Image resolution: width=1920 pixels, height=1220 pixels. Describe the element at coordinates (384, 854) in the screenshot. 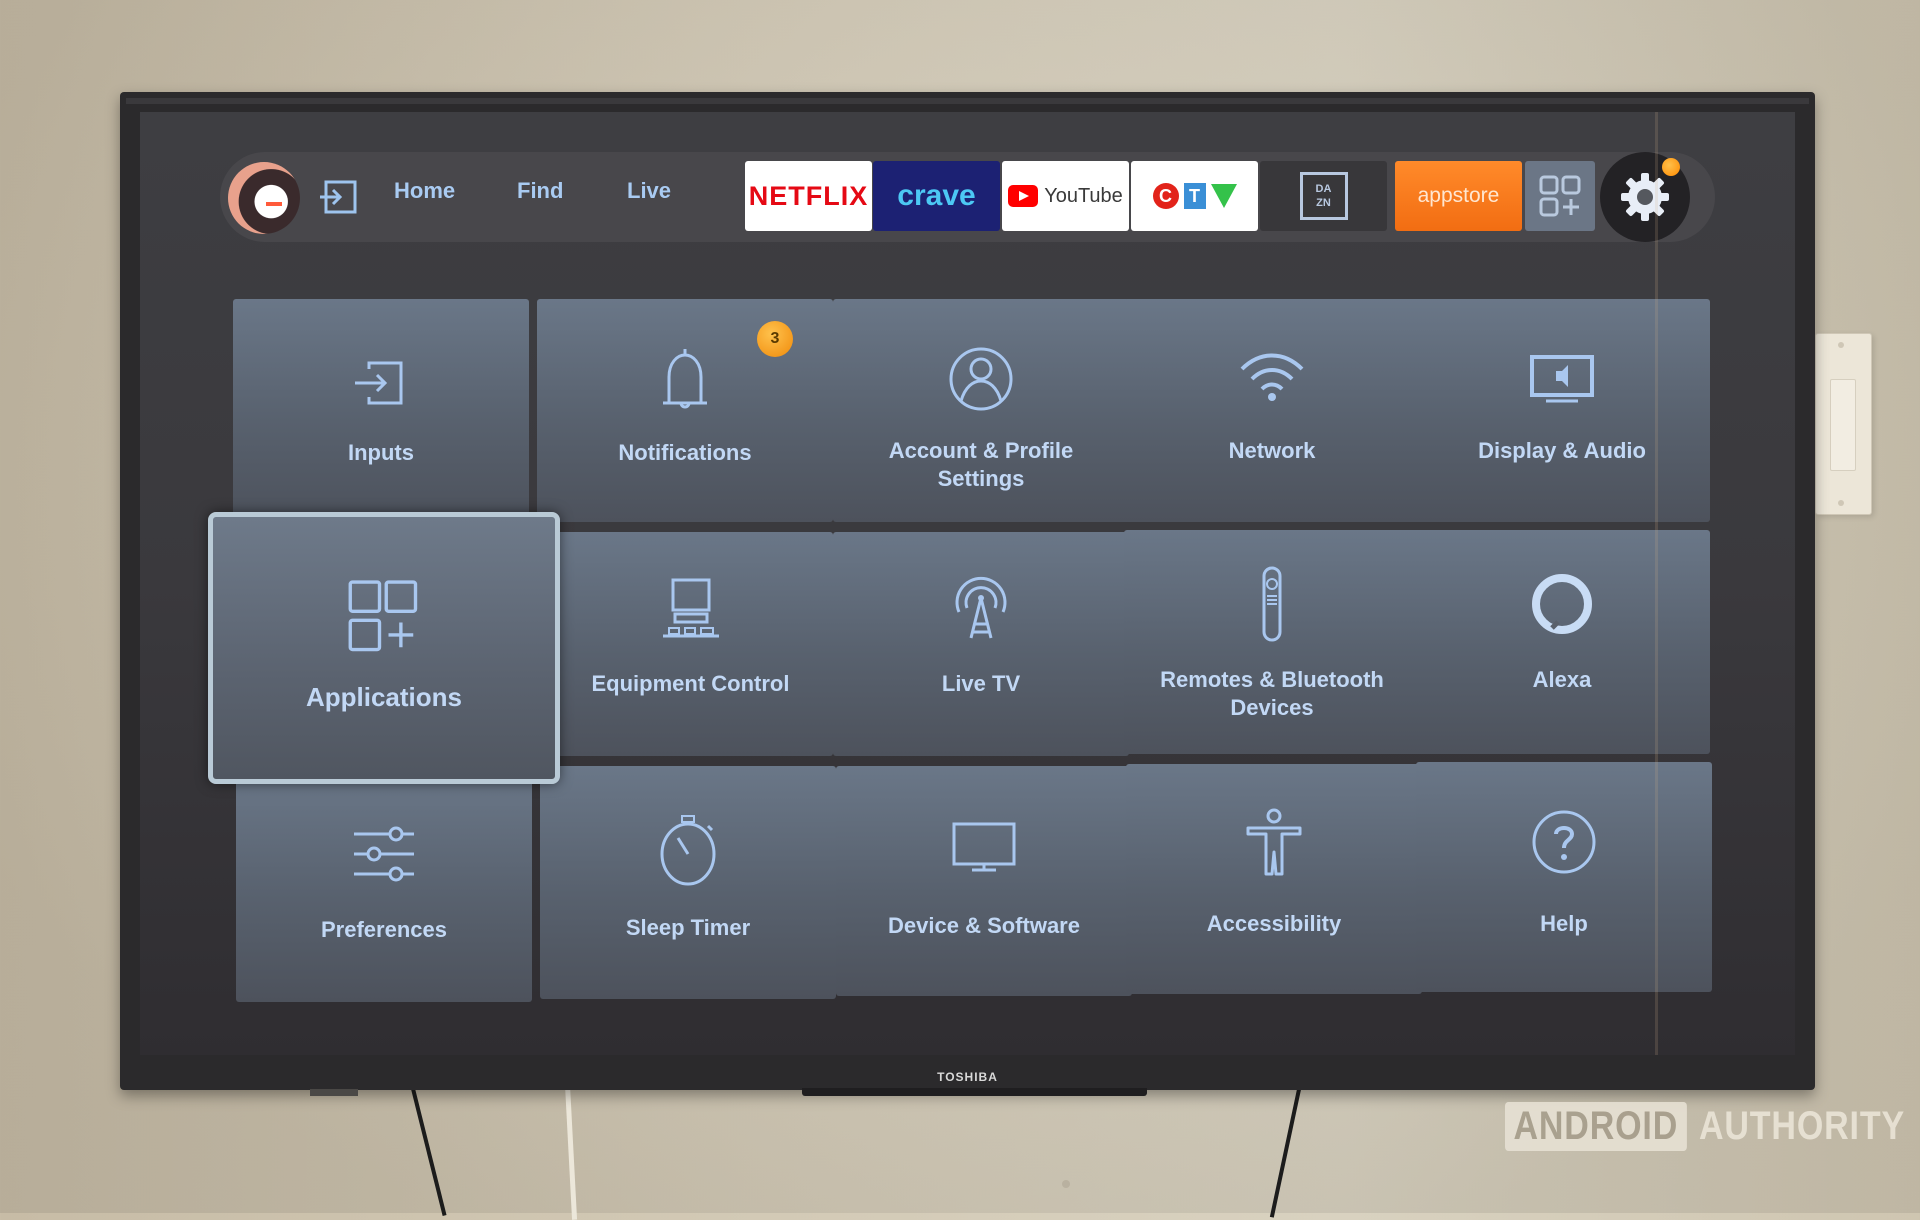

I see `sliders-icon` at that location.